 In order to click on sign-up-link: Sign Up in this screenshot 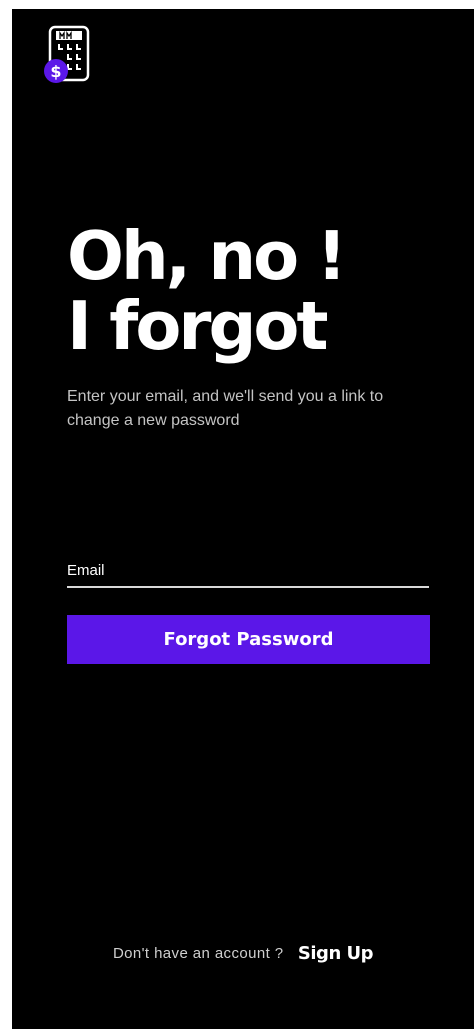, I will do `click(336, 953)`.